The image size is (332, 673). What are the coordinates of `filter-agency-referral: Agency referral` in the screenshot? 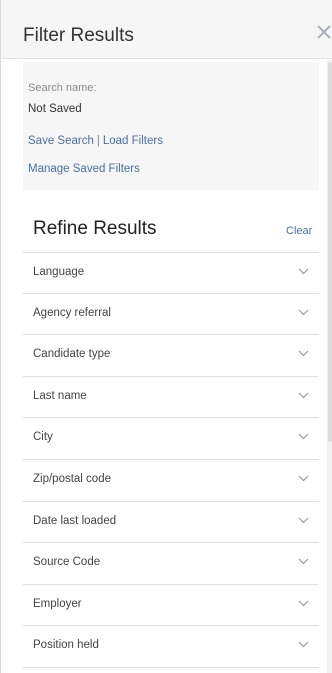 It's located at (171, 315).